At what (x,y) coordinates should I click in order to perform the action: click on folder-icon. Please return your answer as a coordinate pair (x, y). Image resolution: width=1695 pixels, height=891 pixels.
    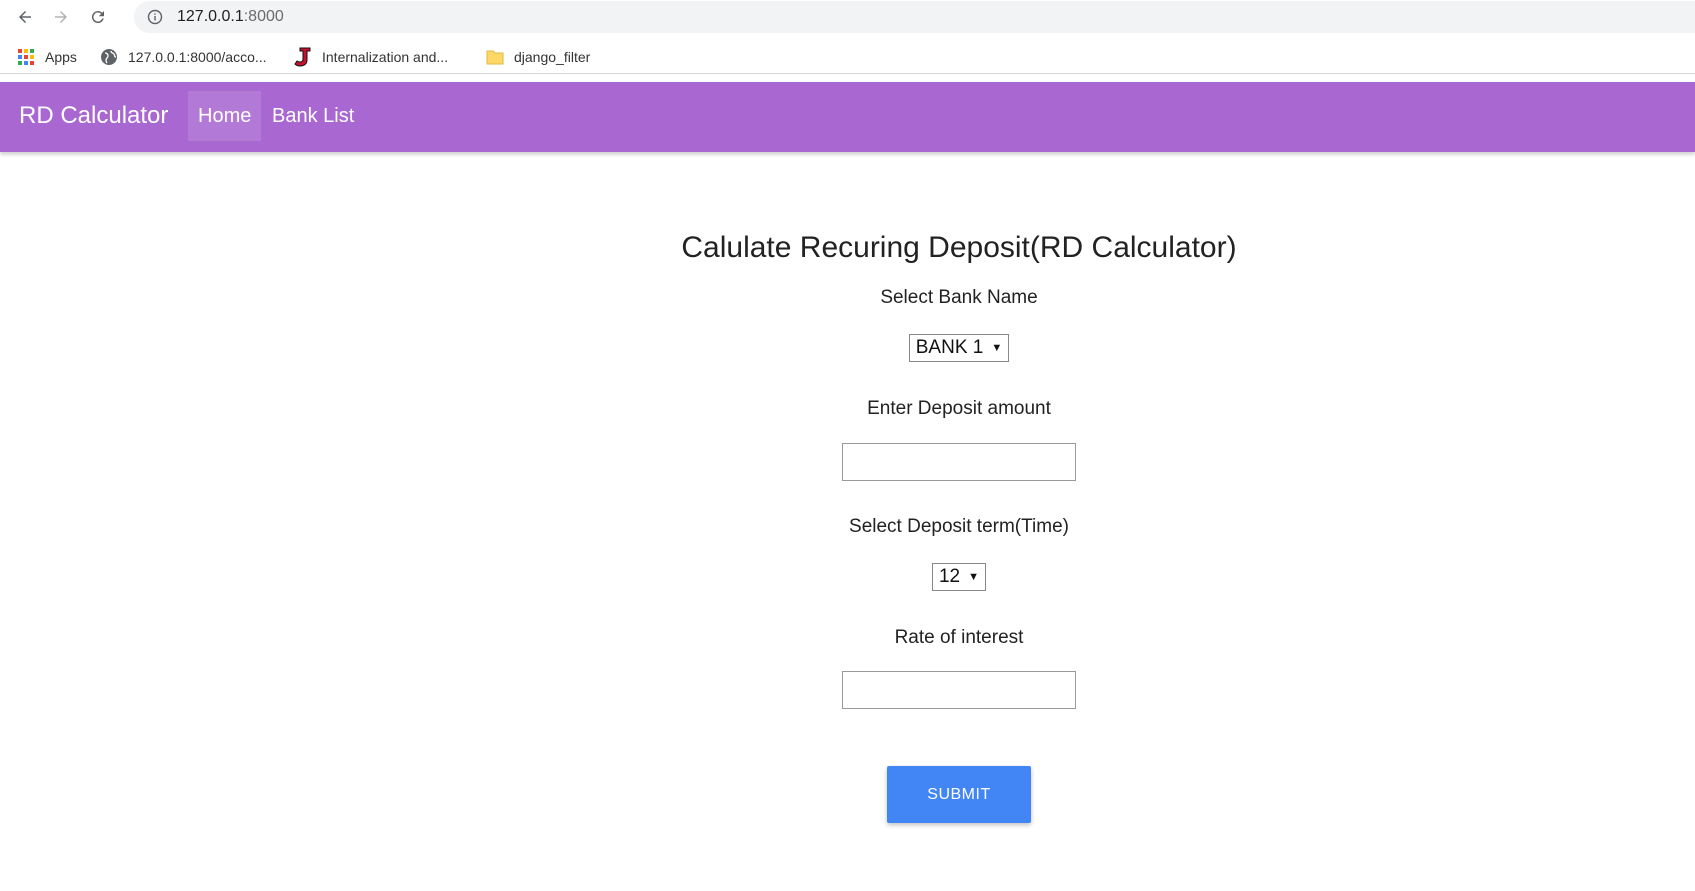
    Looking at the image, I should click on (495, 57).